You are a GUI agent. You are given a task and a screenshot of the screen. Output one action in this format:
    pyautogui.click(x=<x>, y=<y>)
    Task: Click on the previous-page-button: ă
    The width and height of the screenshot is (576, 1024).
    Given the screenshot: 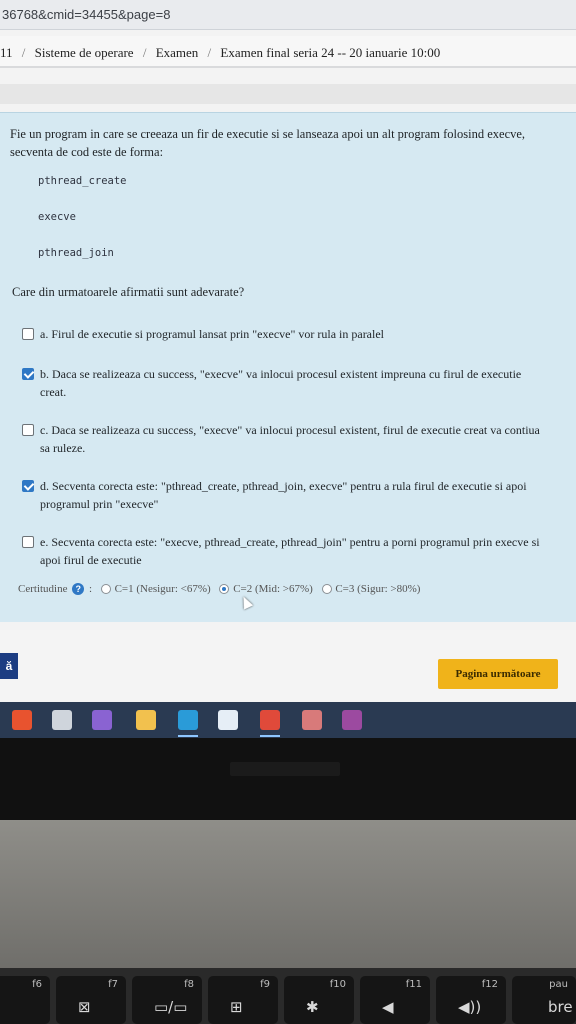 What is the action you would take?
    pyautogui.click(x=9, y=666)
    